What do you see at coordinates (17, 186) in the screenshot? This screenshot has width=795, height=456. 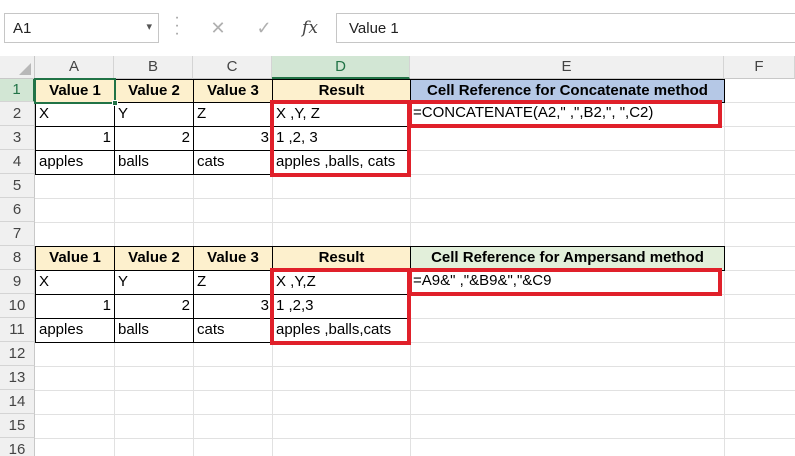 I see `row-header-5: 5` at bounding box center [17, 186].